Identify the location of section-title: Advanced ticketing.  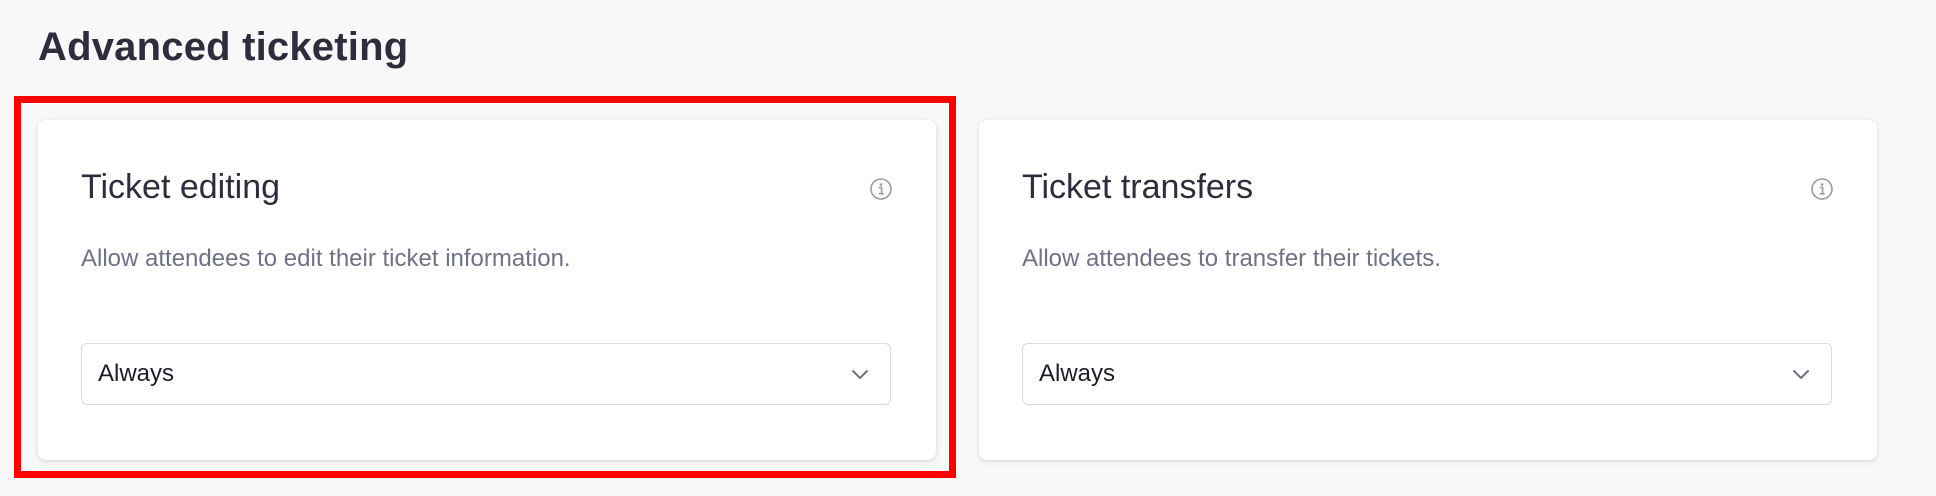
(223, 47).